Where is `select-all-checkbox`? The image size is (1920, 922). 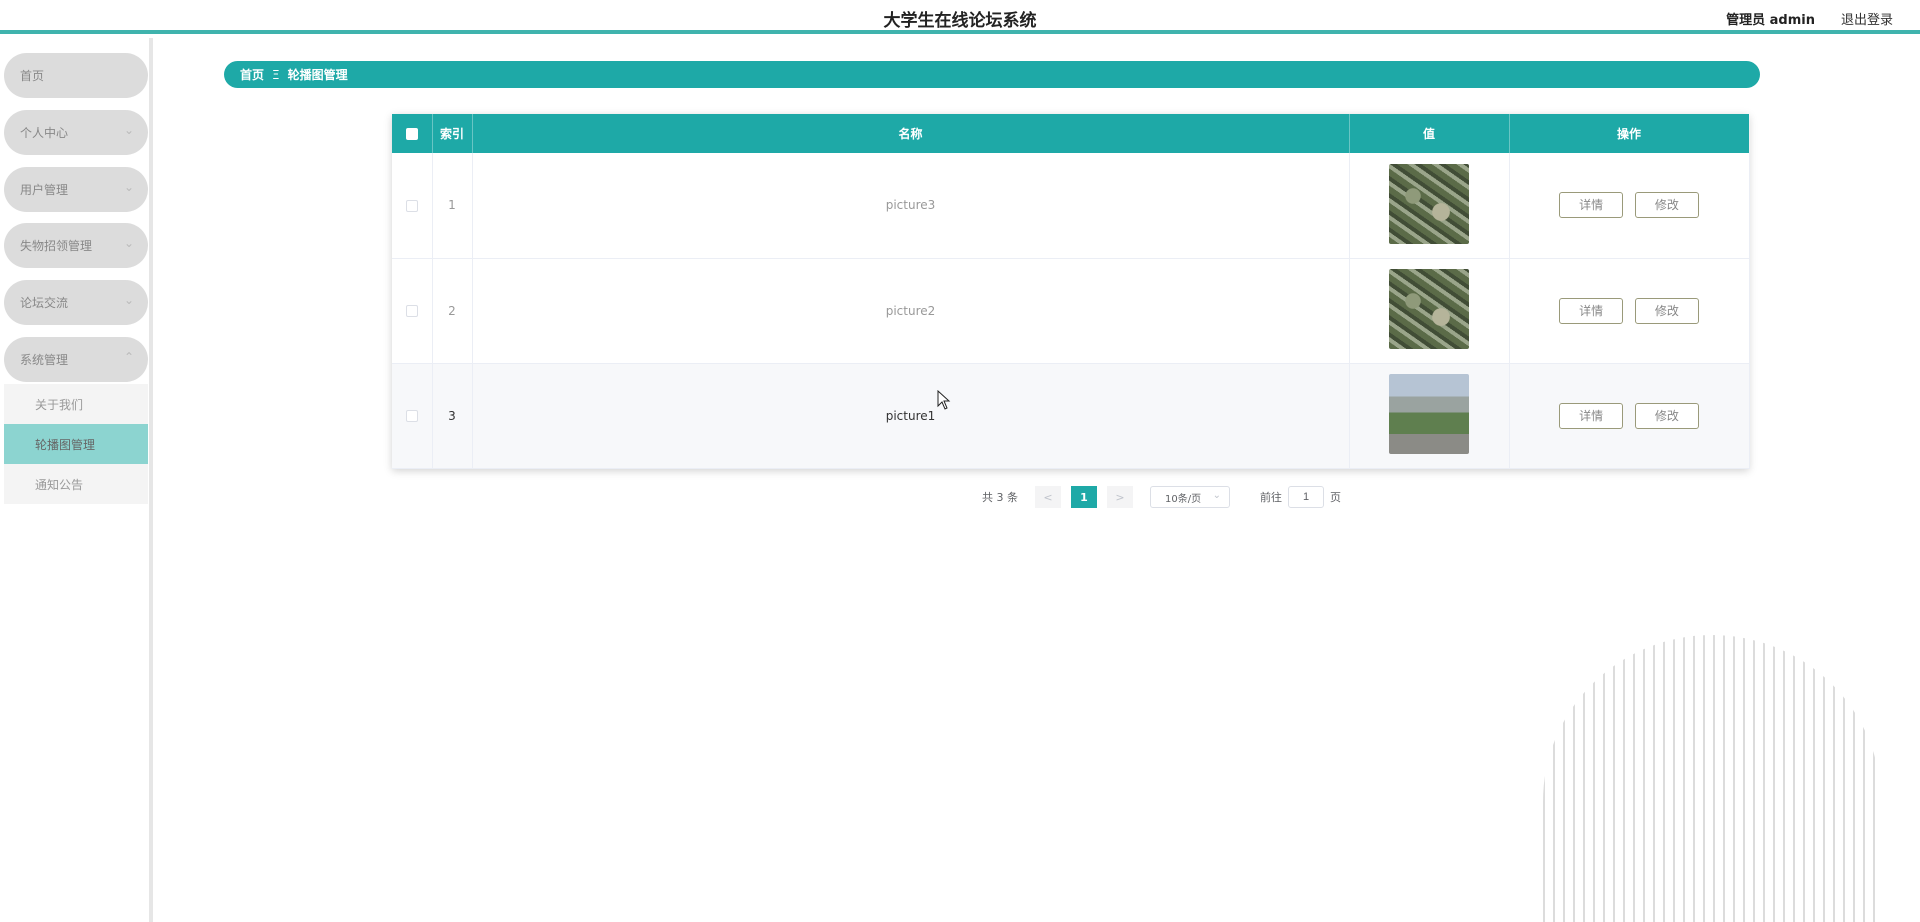 select-all-checkbox is located at coordinates (411, 134).